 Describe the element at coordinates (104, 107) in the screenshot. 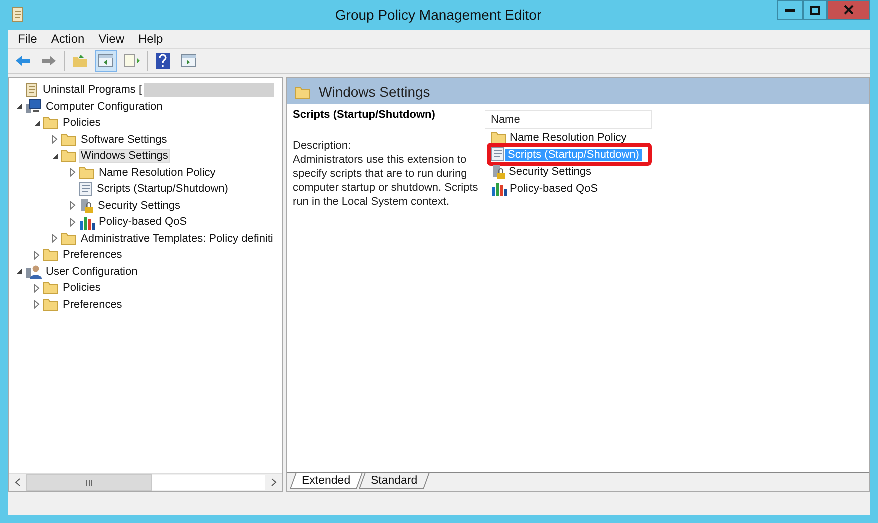

I see `tree-item: Computer Configuration` at that location.